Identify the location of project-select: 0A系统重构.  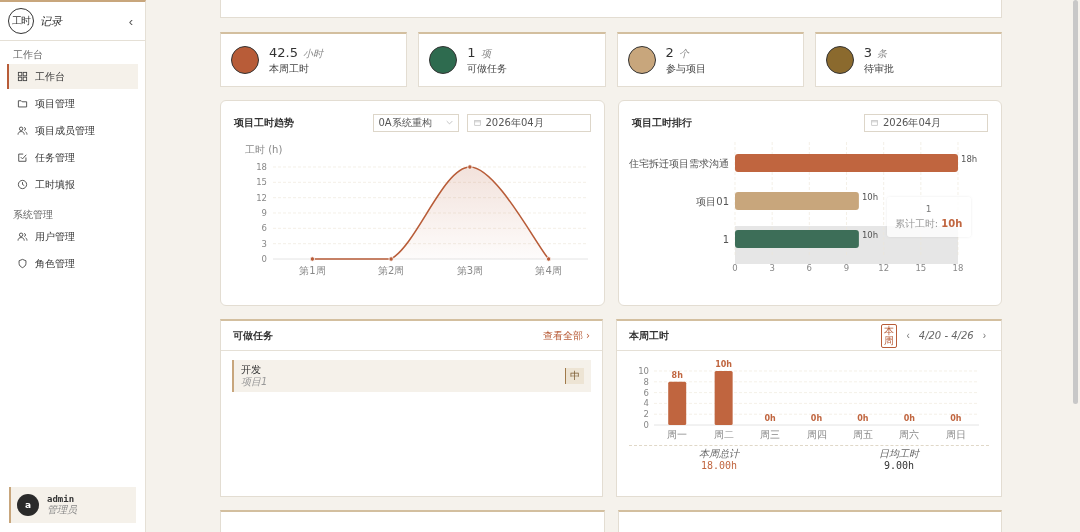
(415, 122).